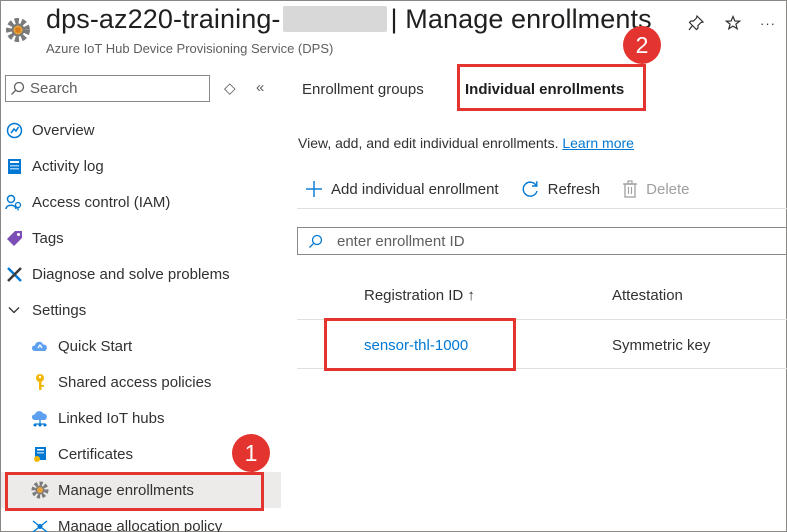  Describe the element at coordinates (542, 241) in the screenshot. I see `enrollment-filter-input: enter enrollment ID` at that location.